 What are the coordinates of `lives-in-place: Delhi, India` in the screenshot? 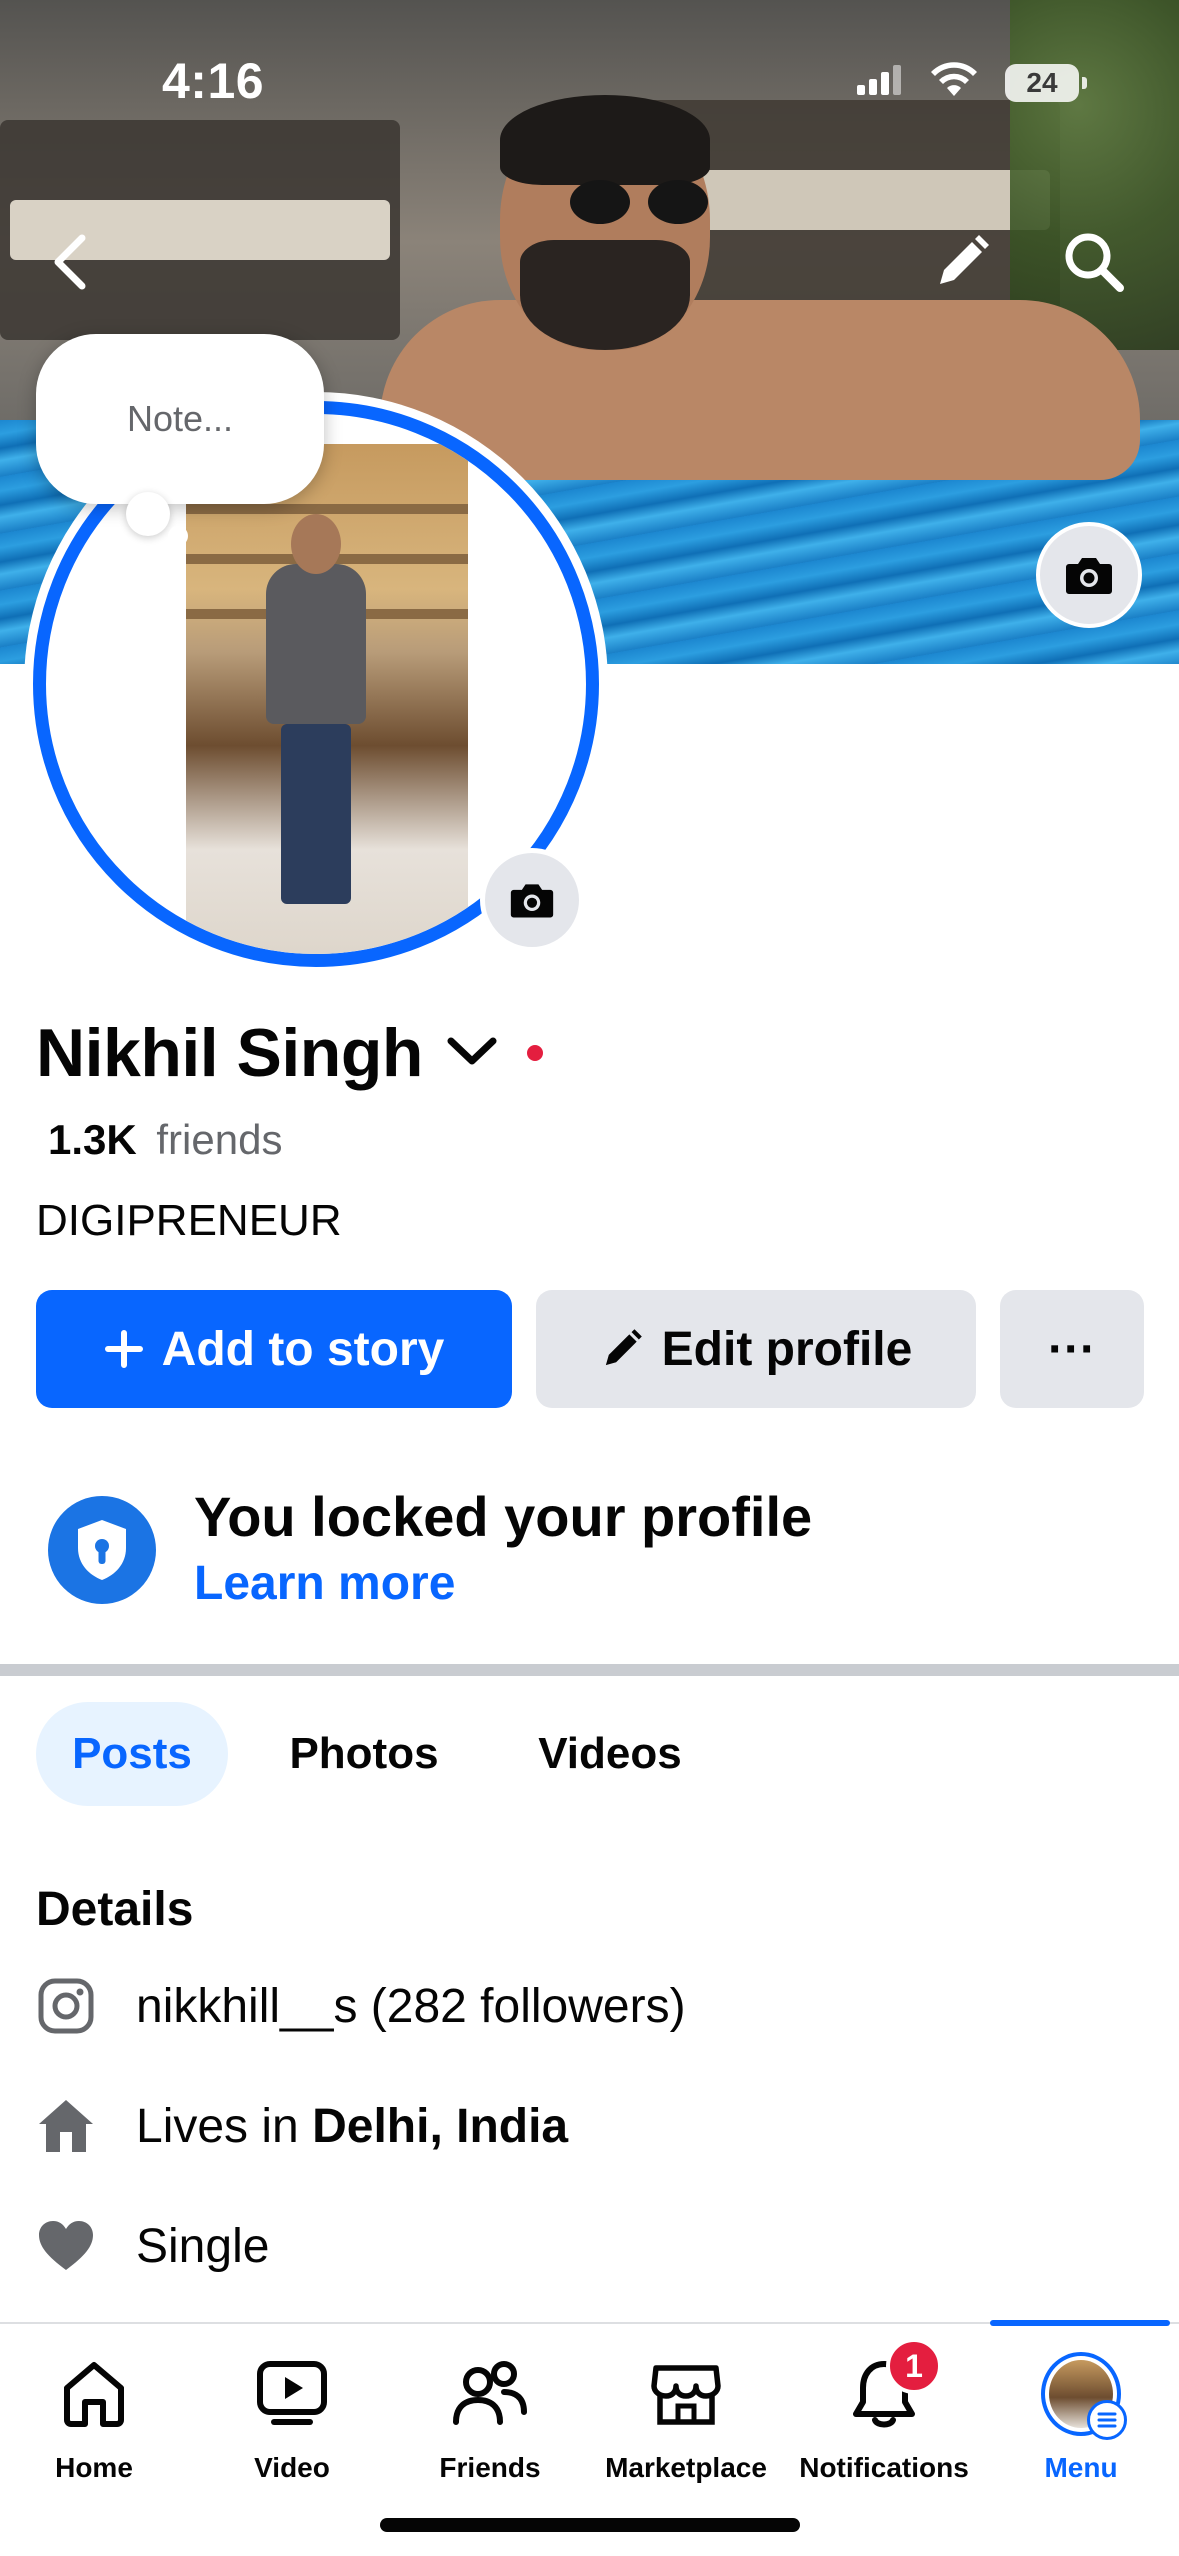 It's located at (440, 2126).